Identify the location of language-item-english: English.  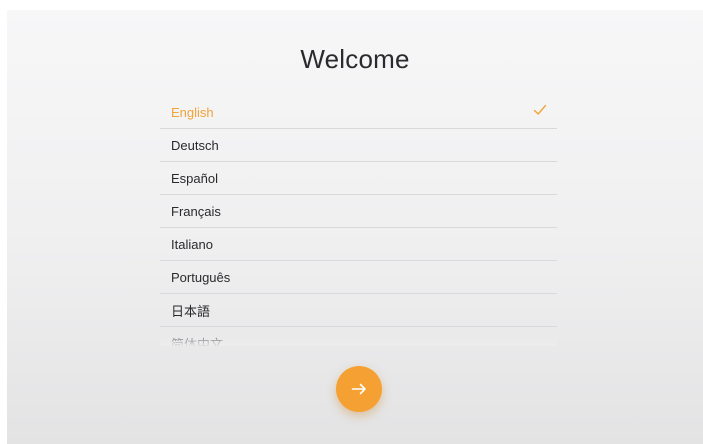
(358, 112).